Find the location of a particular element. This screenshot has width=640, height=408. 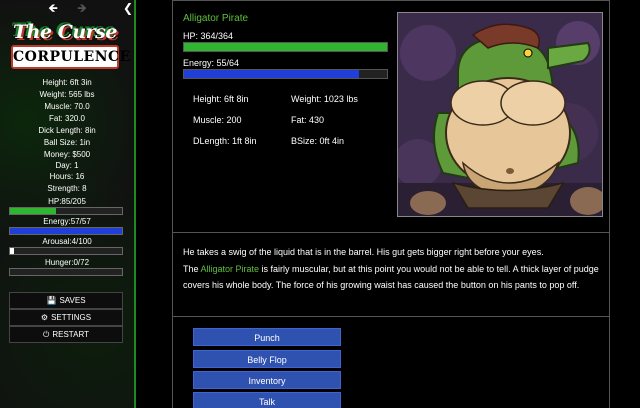

stat-day: Day: 1 is located at coordinates (67, 165).